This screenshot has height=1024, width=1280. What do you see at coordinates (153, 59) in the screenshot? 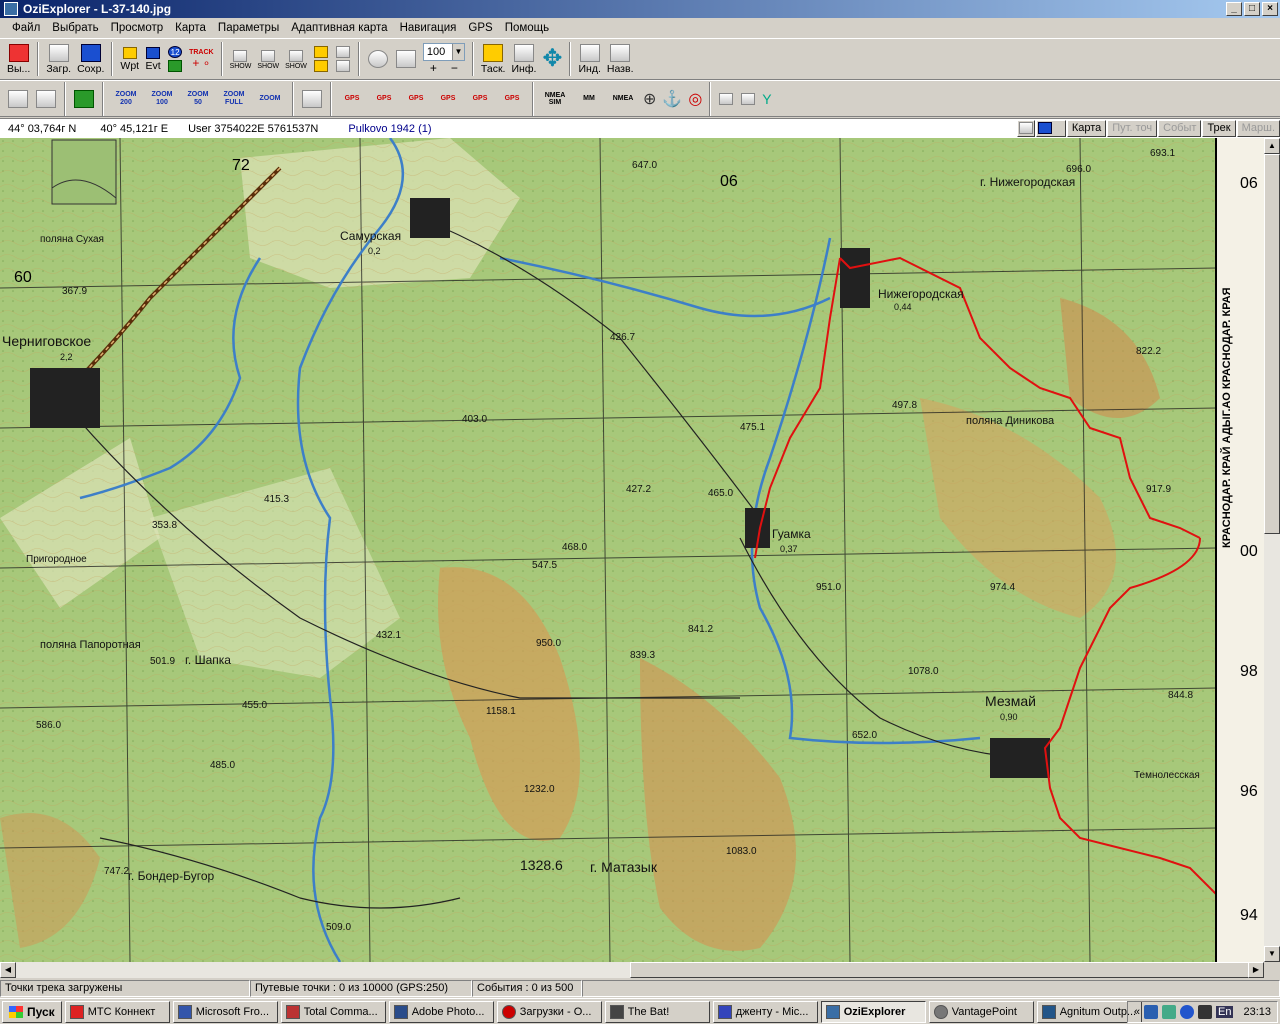
I see `event-button: Evt` at bounding box center [153, 59].